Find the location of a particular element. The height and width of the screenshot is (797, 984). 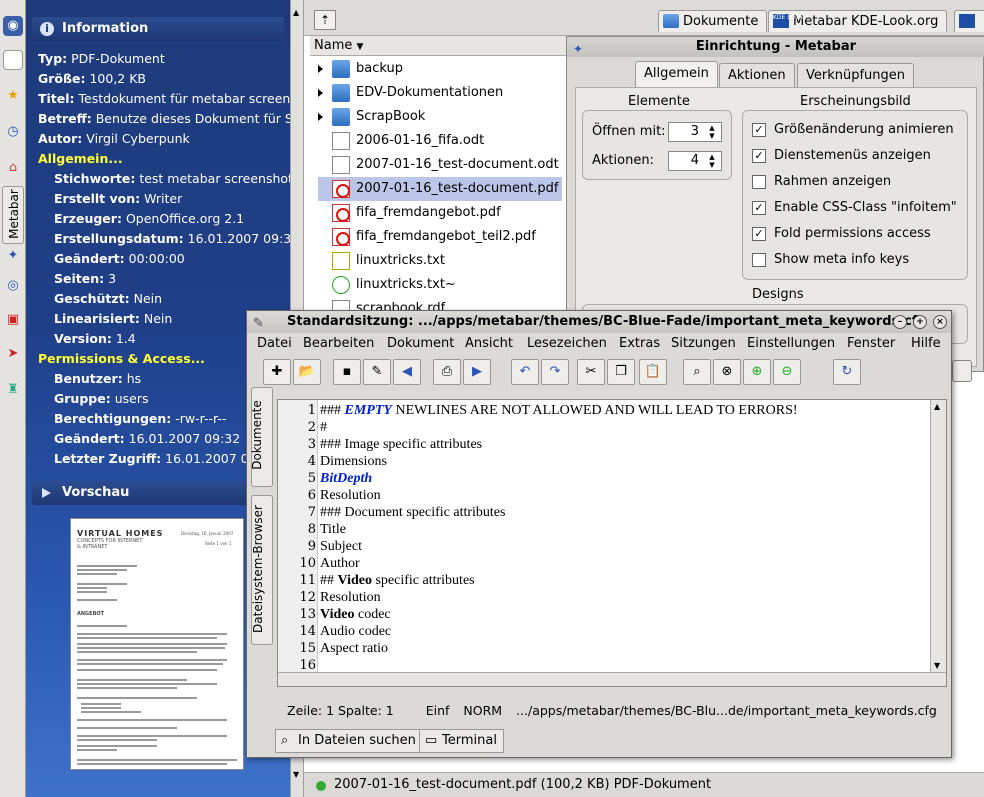

tab-dateisystem-browser: Dateisystem-Browser is located at coordinates (262, 570).